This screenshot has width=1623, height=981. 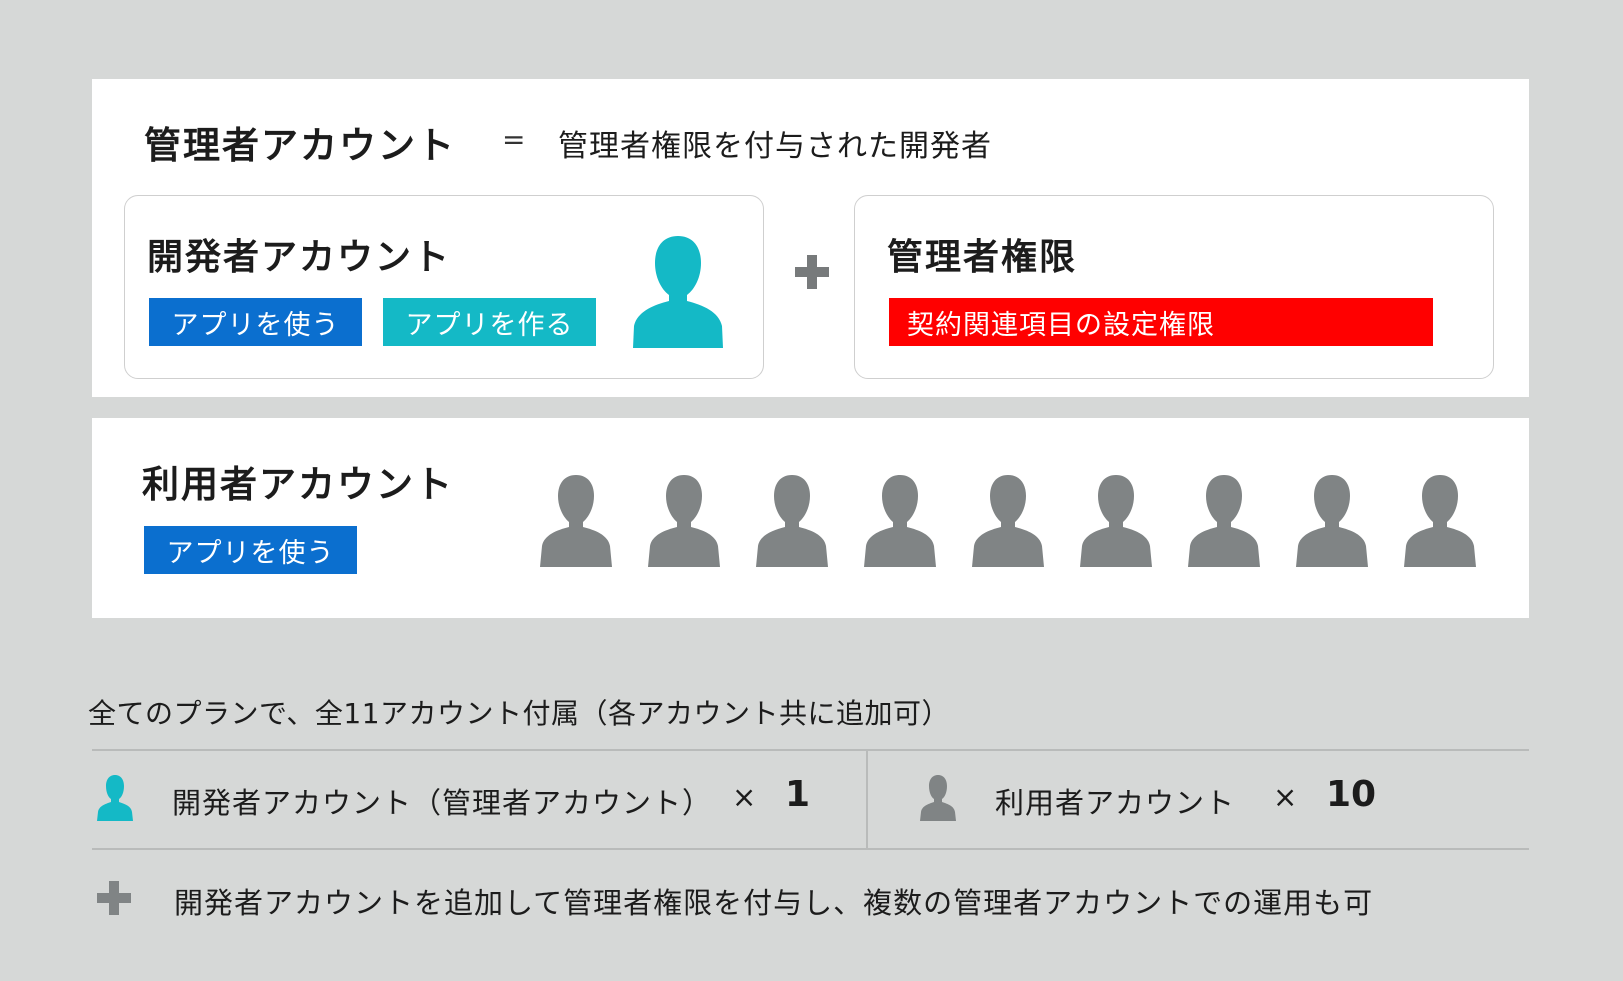 What do you see at coordinates (444, 287) in the screenshot?
I see `developer-account-card: 開発者アカウント アプリを使う アプリを作る` at bounding box center [444, 287].